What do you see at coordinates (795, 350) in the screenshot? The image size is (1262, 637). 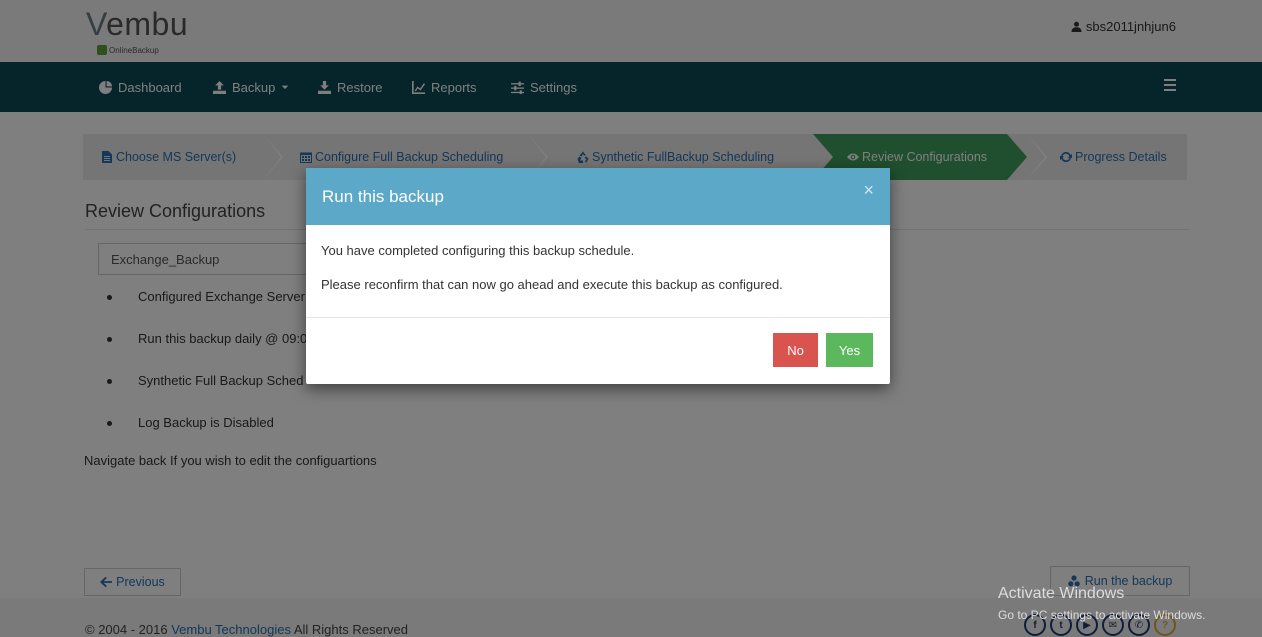 I see `no-button: No` at bounding box center [795, 350].